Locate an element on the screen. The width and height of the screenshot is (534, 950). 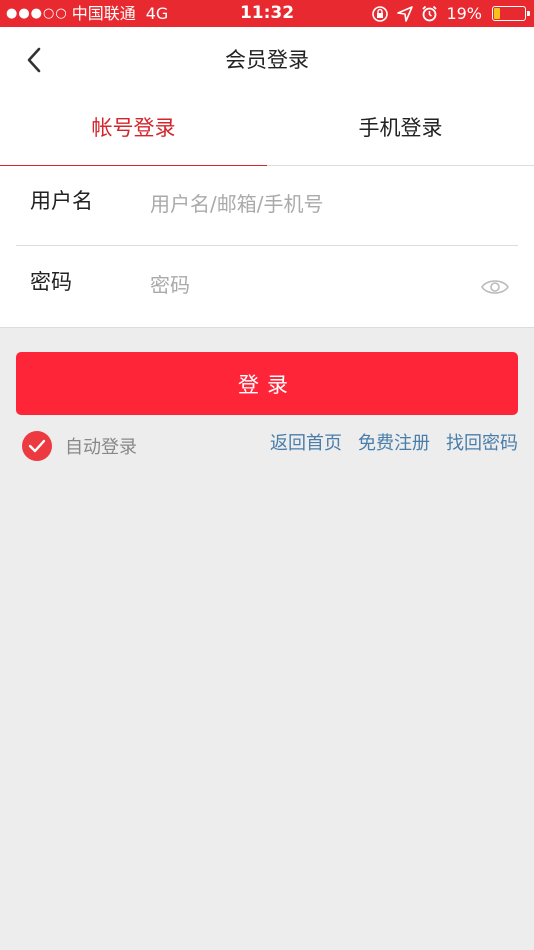
nav-bar: 会员登录 is located at coordinates (267, 60).